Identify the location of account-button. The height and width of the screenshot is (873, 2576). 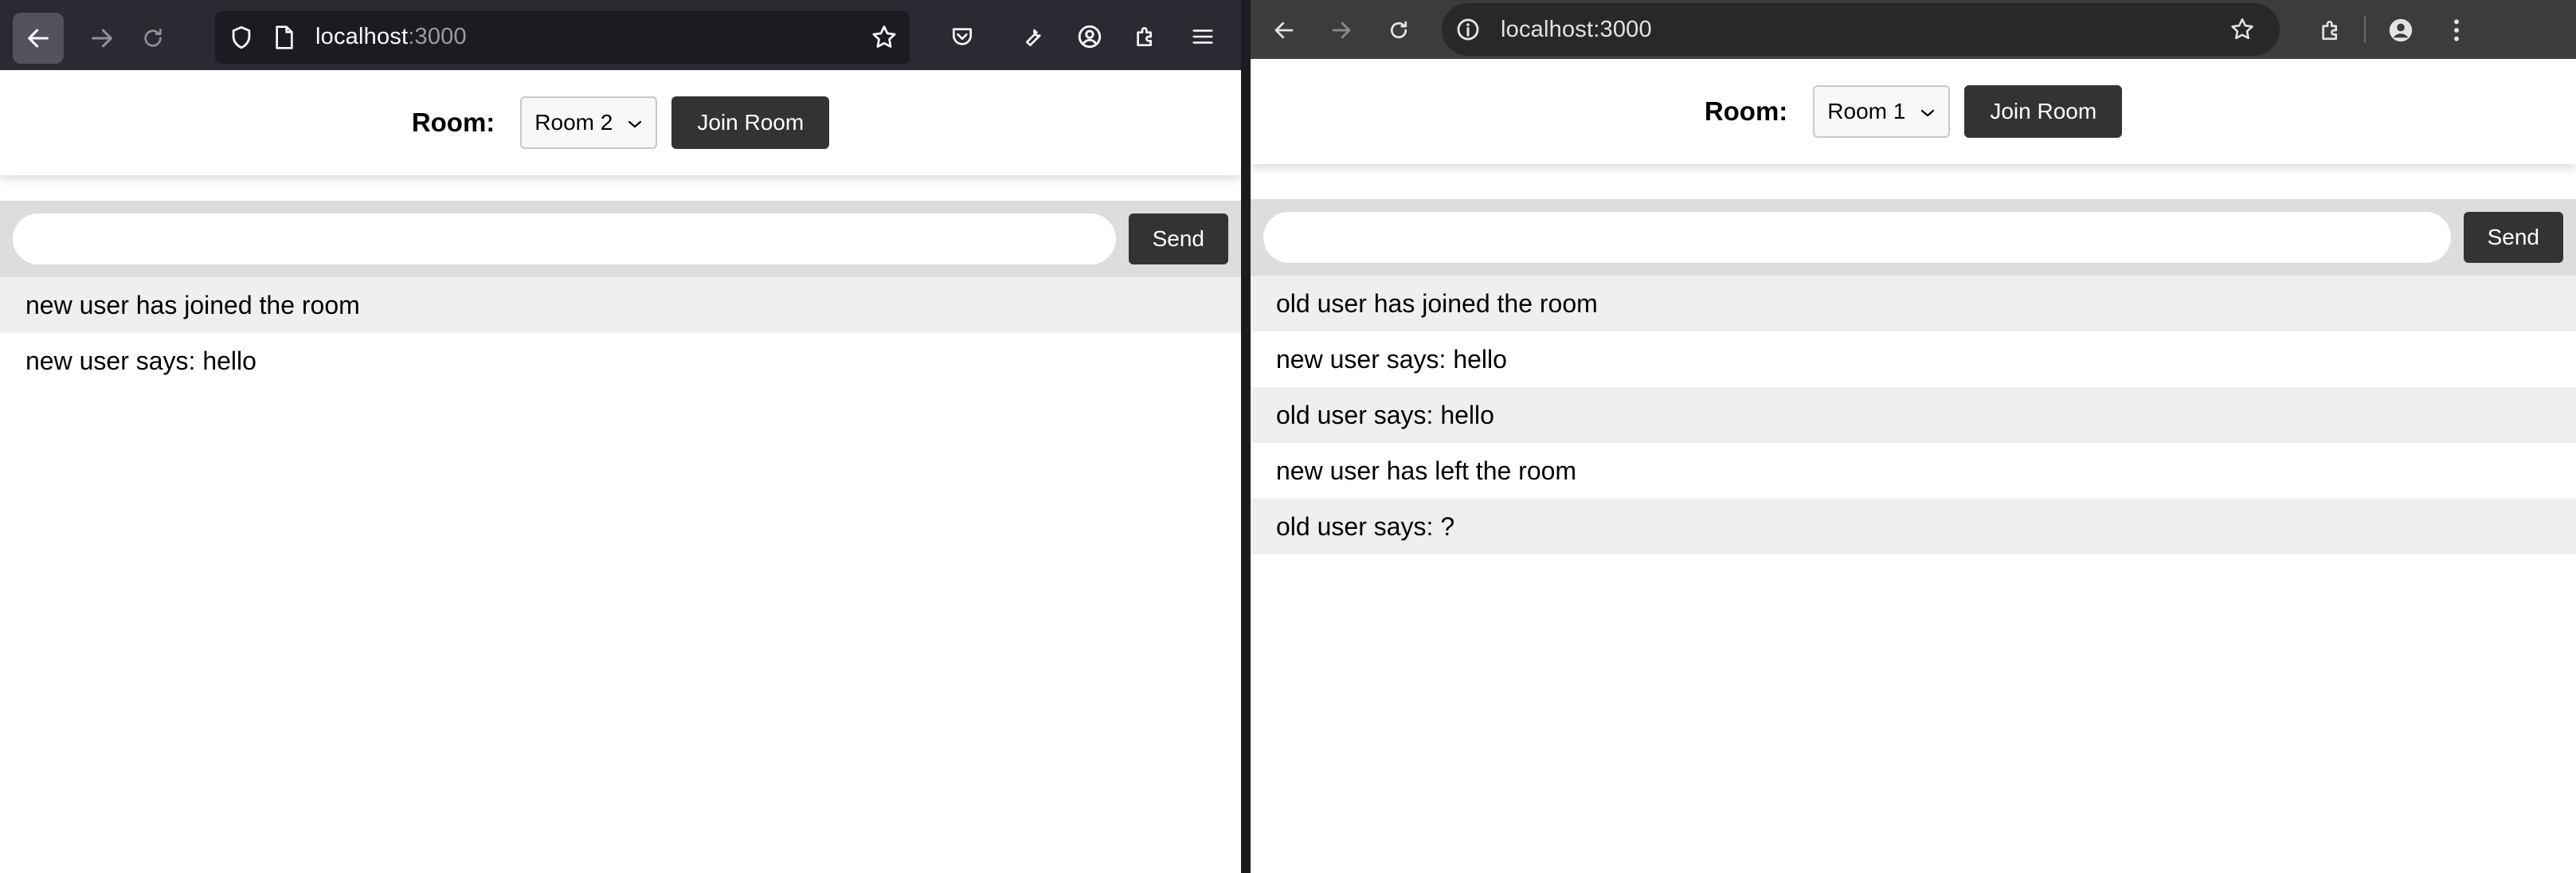
(1089, 36).